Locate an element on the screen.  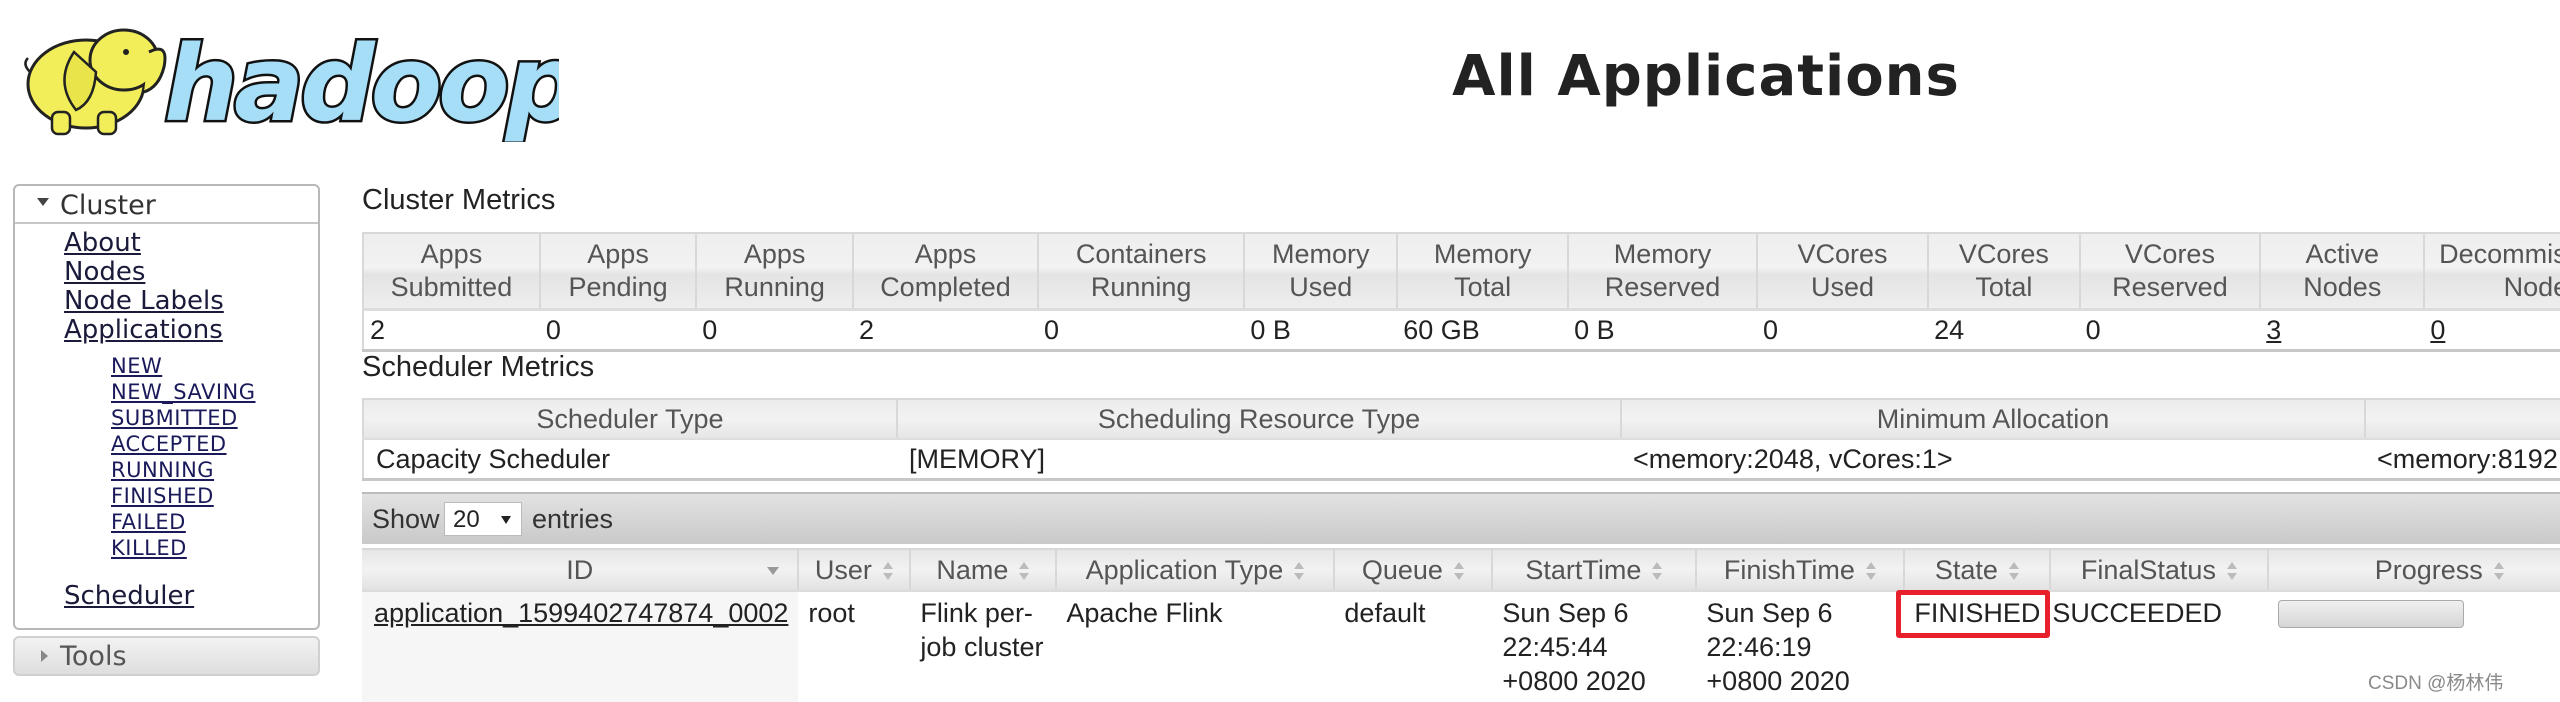
sort-desc-icon is located at coordinates (773, 571).